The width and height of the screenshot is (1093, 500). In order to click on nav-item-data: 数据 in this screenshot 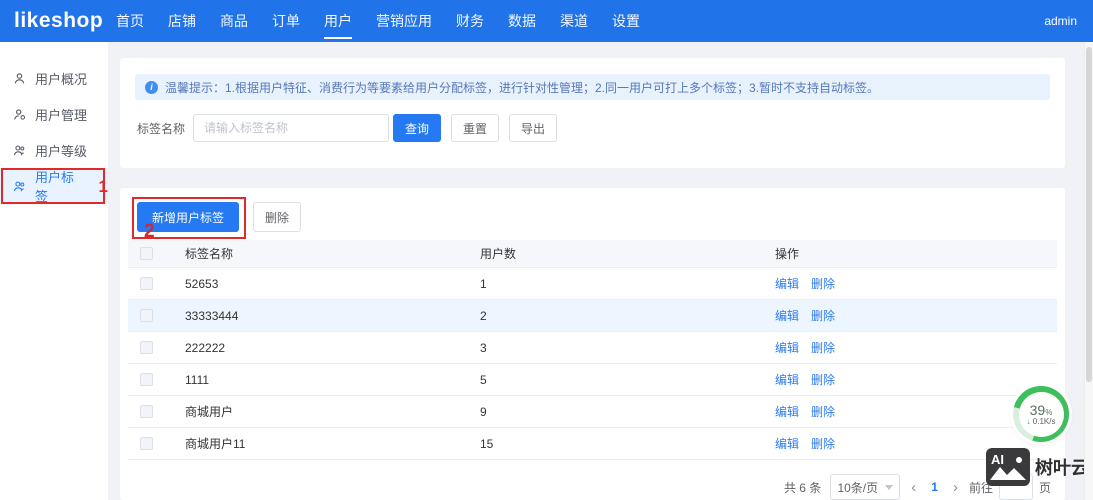, I will do `click(522, 21)`.